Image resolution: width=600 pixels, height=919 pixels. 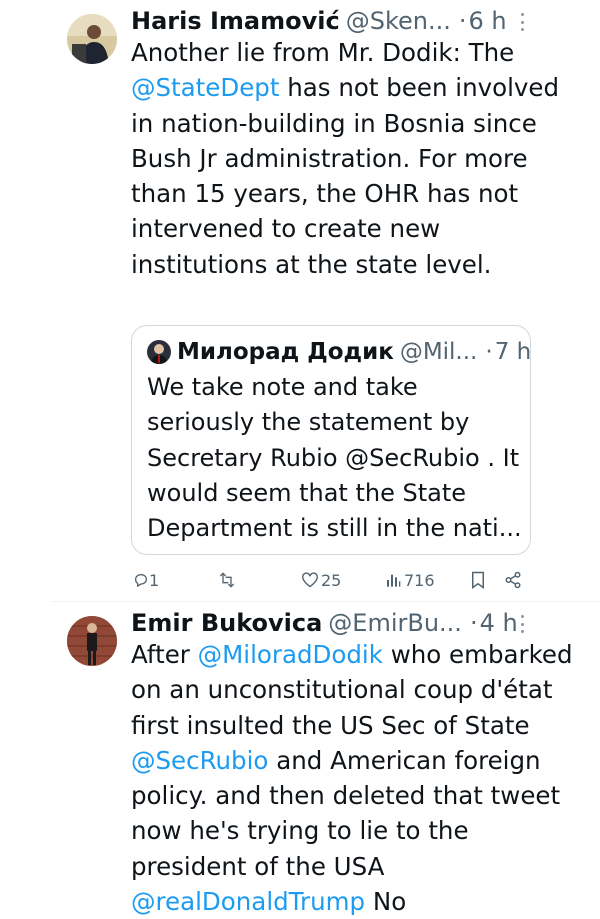 I want to click on quote-header: Милорад Додик @Mil... · 7 h, so click(x=354, y=352).